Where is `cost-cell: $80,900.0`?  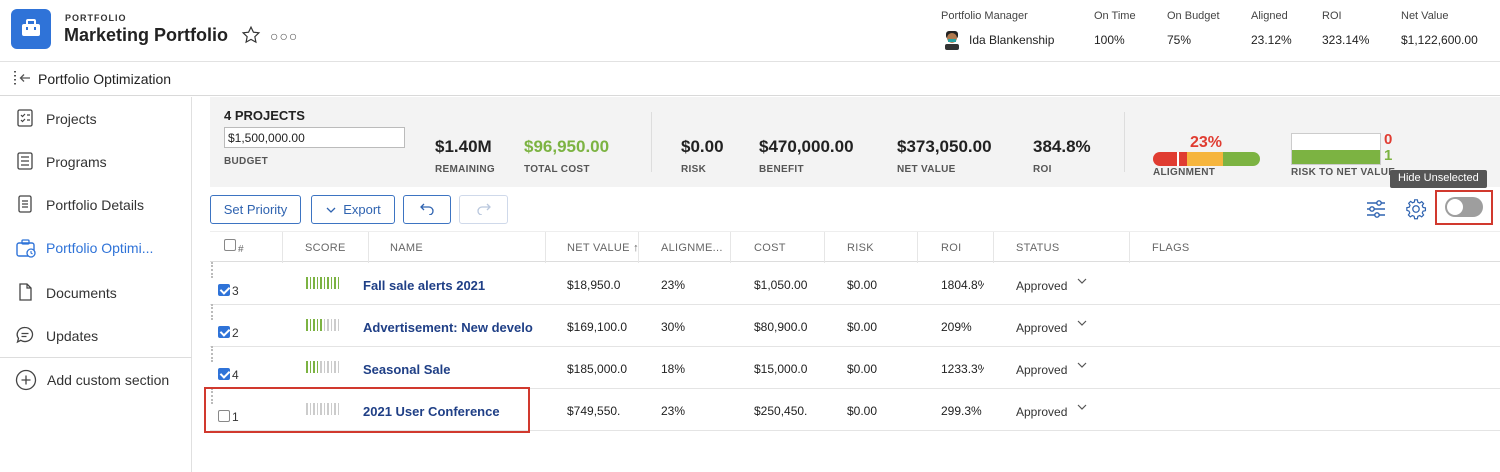 cost-cell: $80,900.0 is located at coordinates (781, 327).